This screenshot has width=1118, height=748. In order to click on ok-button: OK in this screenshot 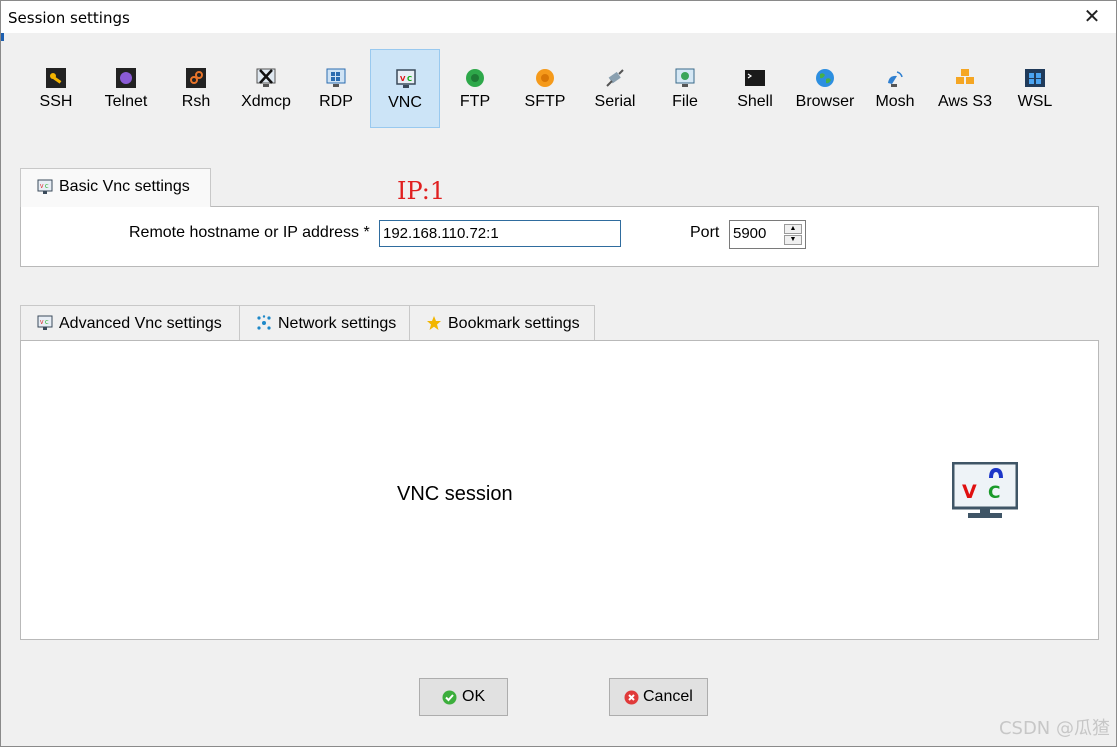, I will do `click(463, 697)`.